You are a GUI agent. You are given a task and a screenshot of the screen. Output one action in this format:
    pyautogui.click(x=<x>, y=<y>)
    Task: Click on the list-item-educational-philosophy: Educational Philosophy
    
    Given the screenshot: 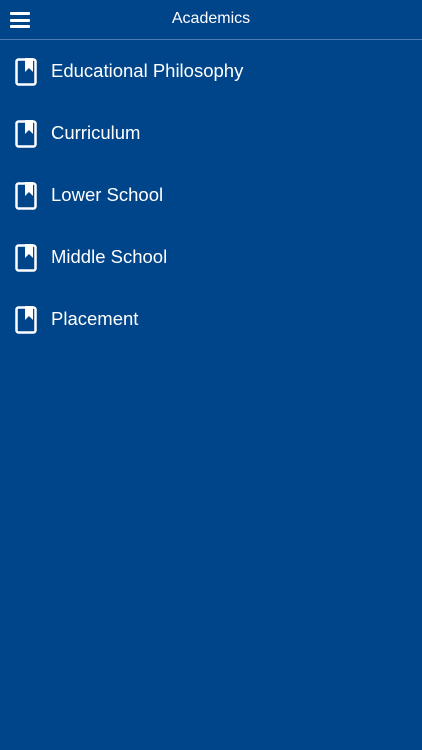 What is the action you would take?
    pyautogui.click(x=211, y=71)
    